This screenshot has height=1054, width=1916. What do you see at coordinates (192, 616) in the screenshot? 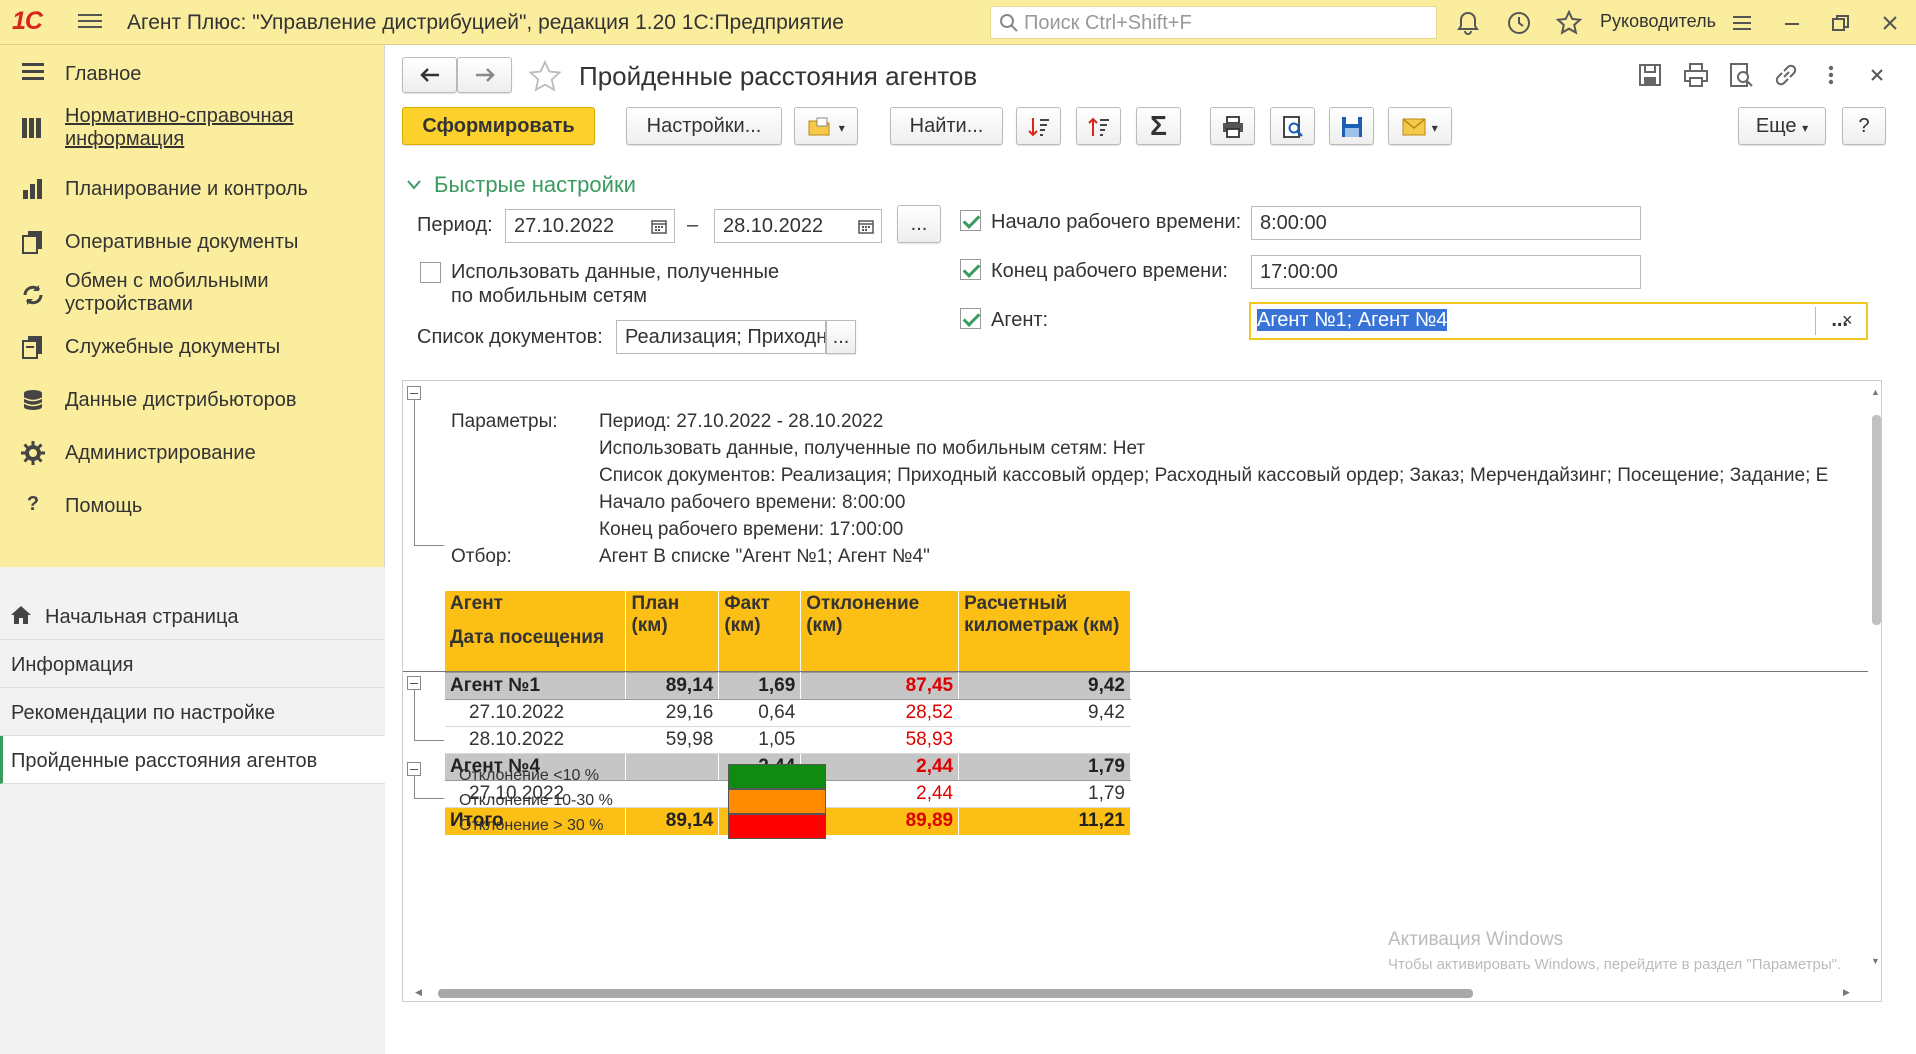
I see `window-home: Начальная страница` at bounding box center [192, 616].